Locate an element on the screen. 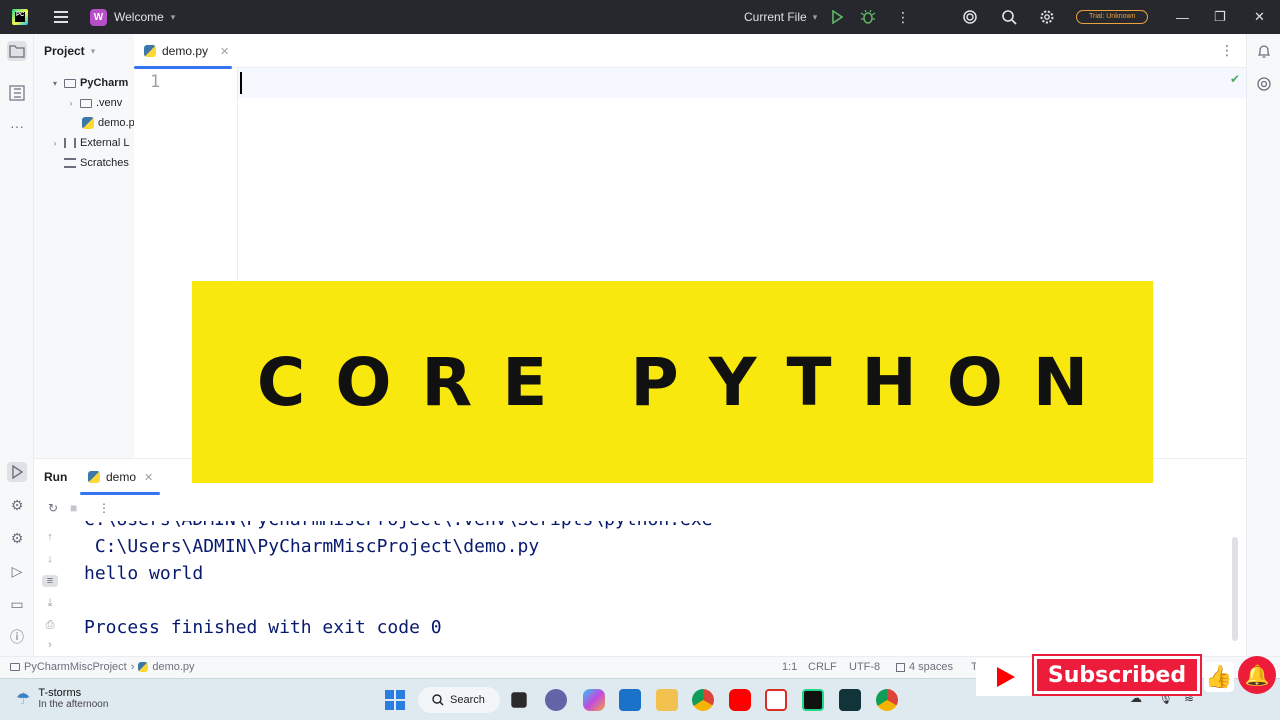  gmail-icon is located at coordinates (776, 700).